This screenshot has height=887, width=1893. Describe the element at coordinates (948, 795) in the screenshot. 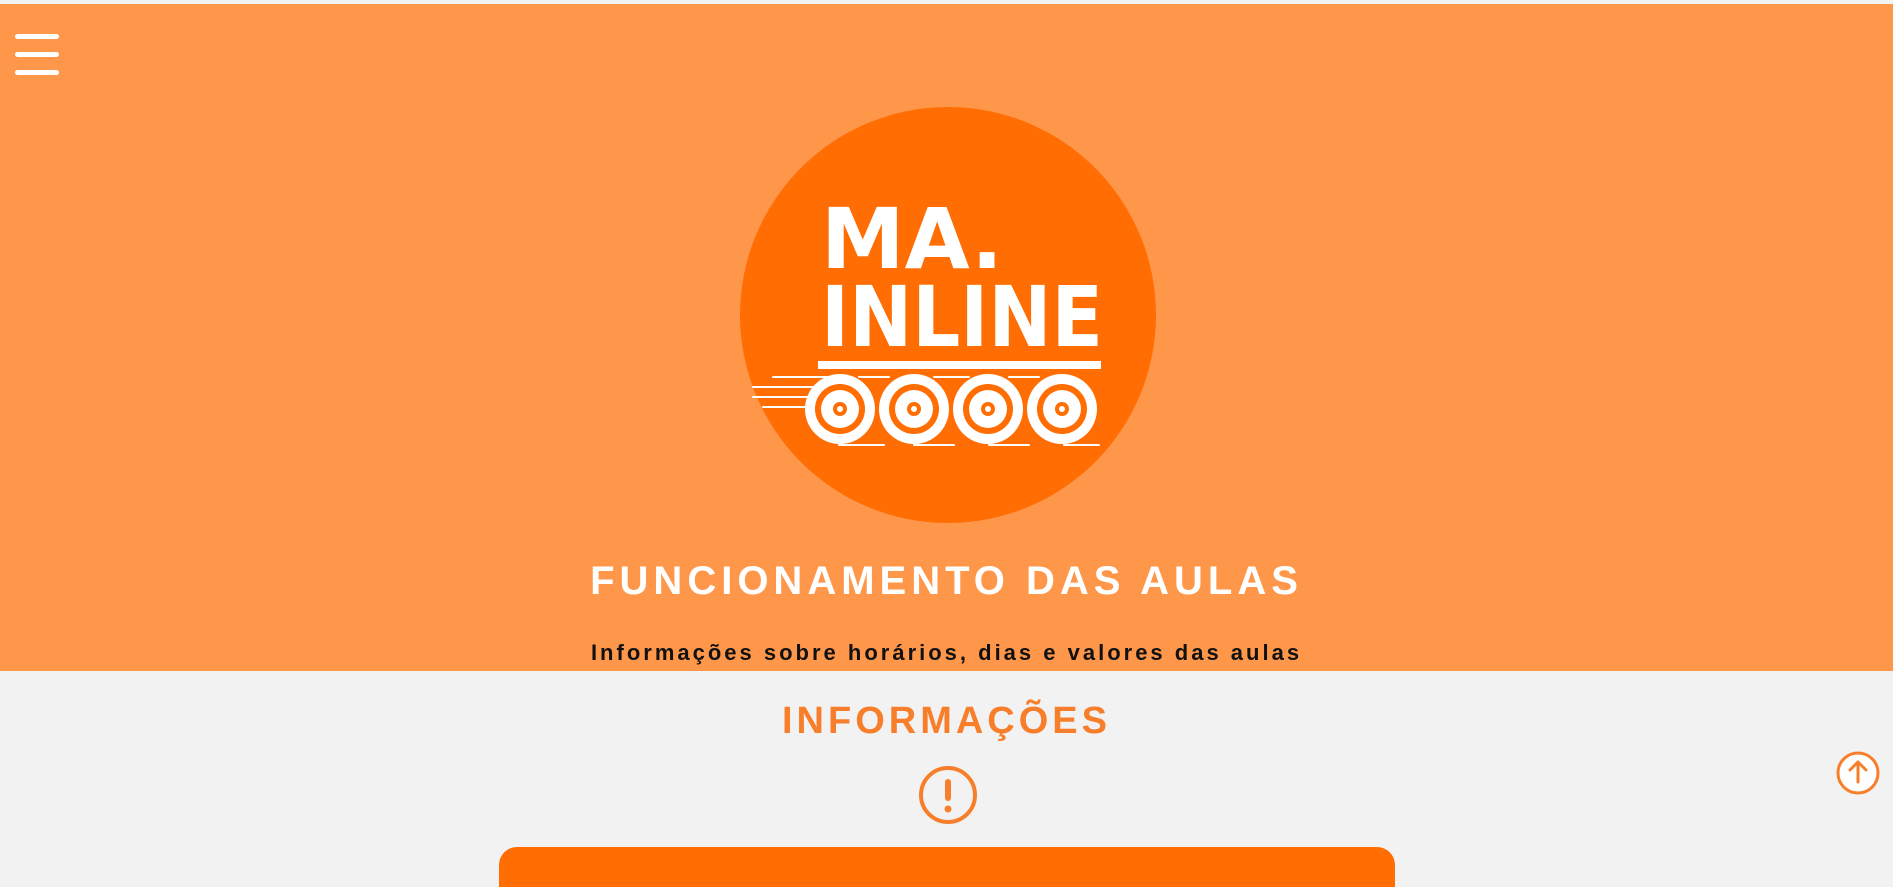

I see `exclamation-circle-icon` at that location.